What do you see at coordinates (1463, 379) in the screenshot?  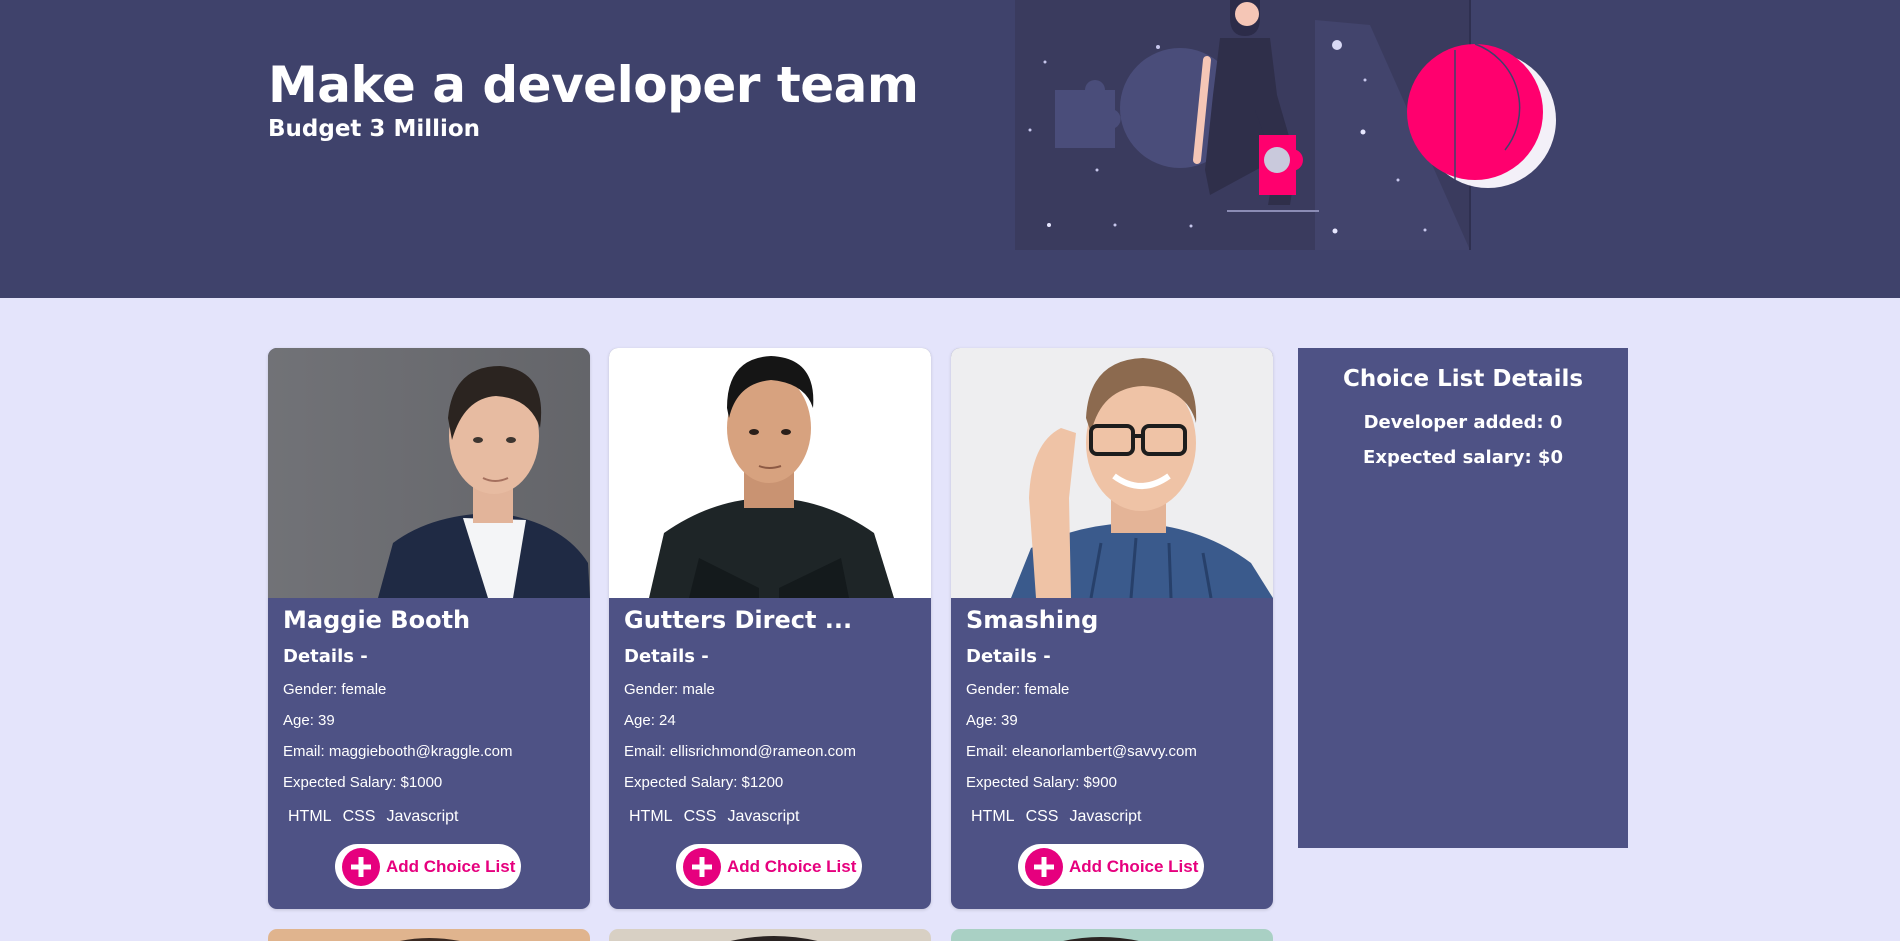 I see `choice-list-title: Choice List Details` at bounding box center [1463, 379].